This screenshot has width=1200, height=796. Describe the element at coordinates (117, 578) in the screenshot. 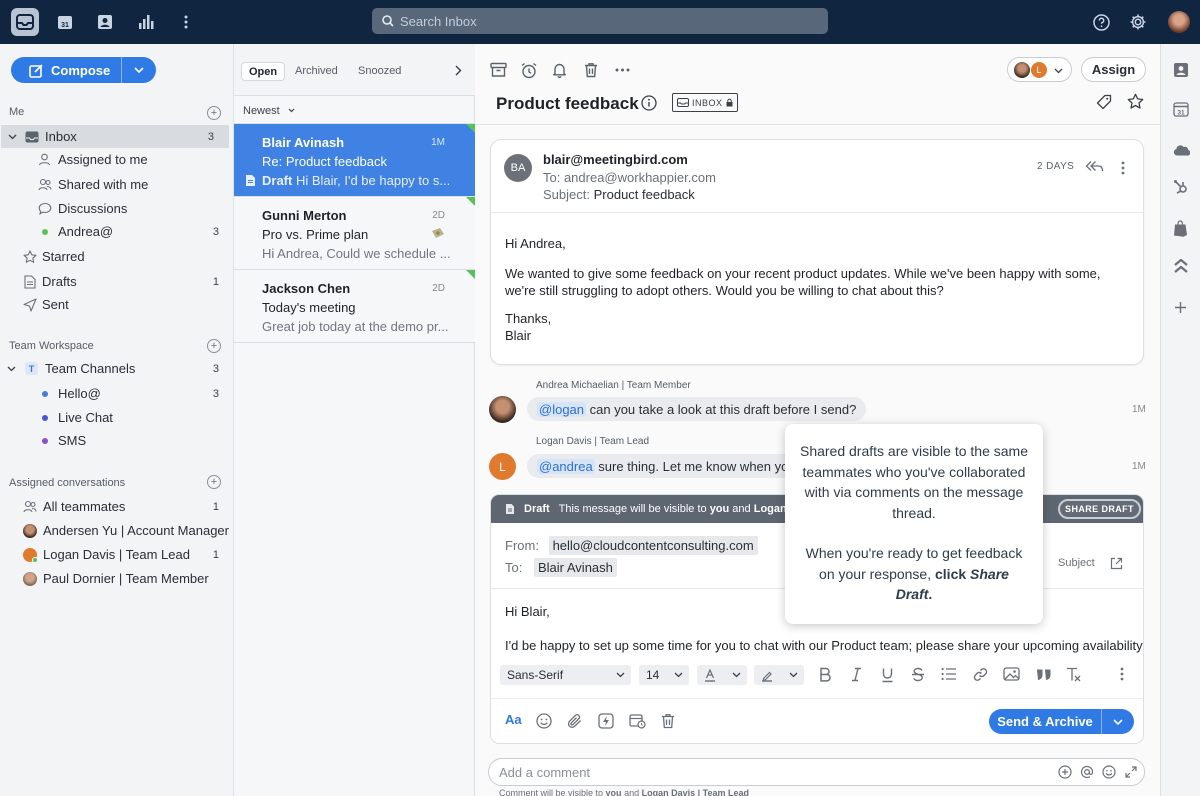

I see `sidebar-item-paul-dornier: Paul Dornier | Team Member` at that location.